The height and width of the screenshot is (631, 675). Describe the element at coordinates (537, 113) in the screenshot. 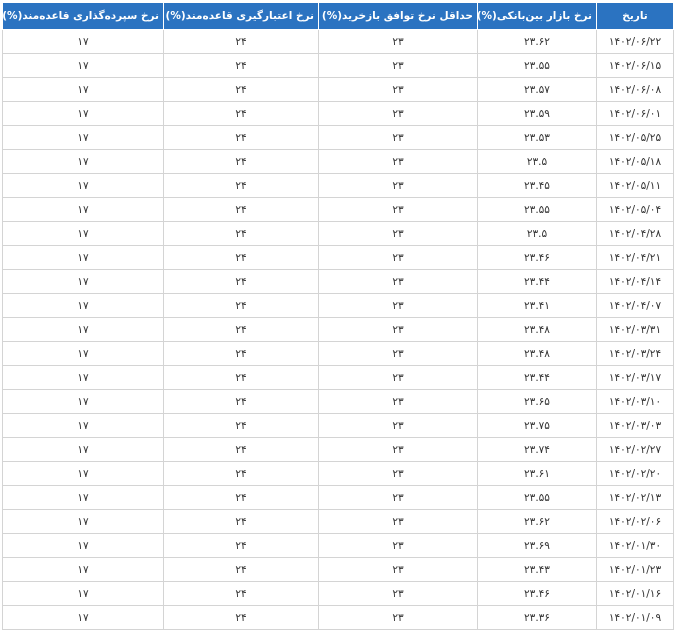

I see `interbank-rate-cell: ۲۳.۵۹` at that location.